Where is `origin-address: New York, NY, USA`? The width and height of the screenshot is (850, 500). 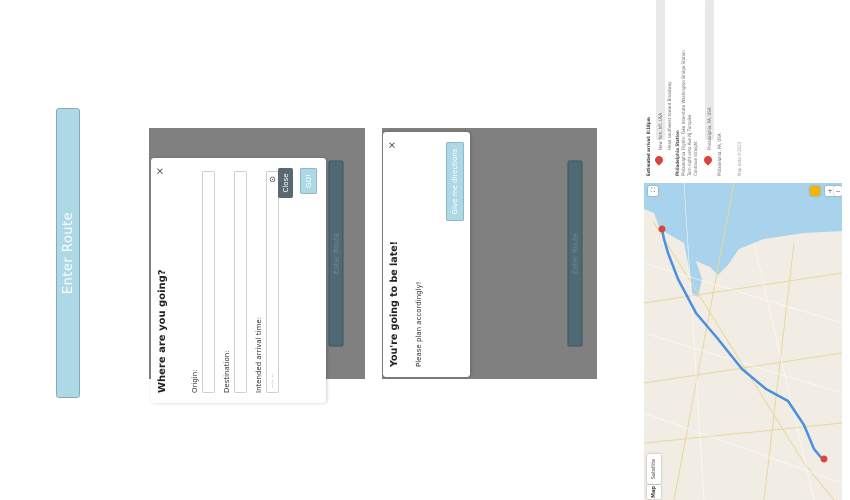 origin-address: New York, NY, USA is located at coordinates (660, 131).